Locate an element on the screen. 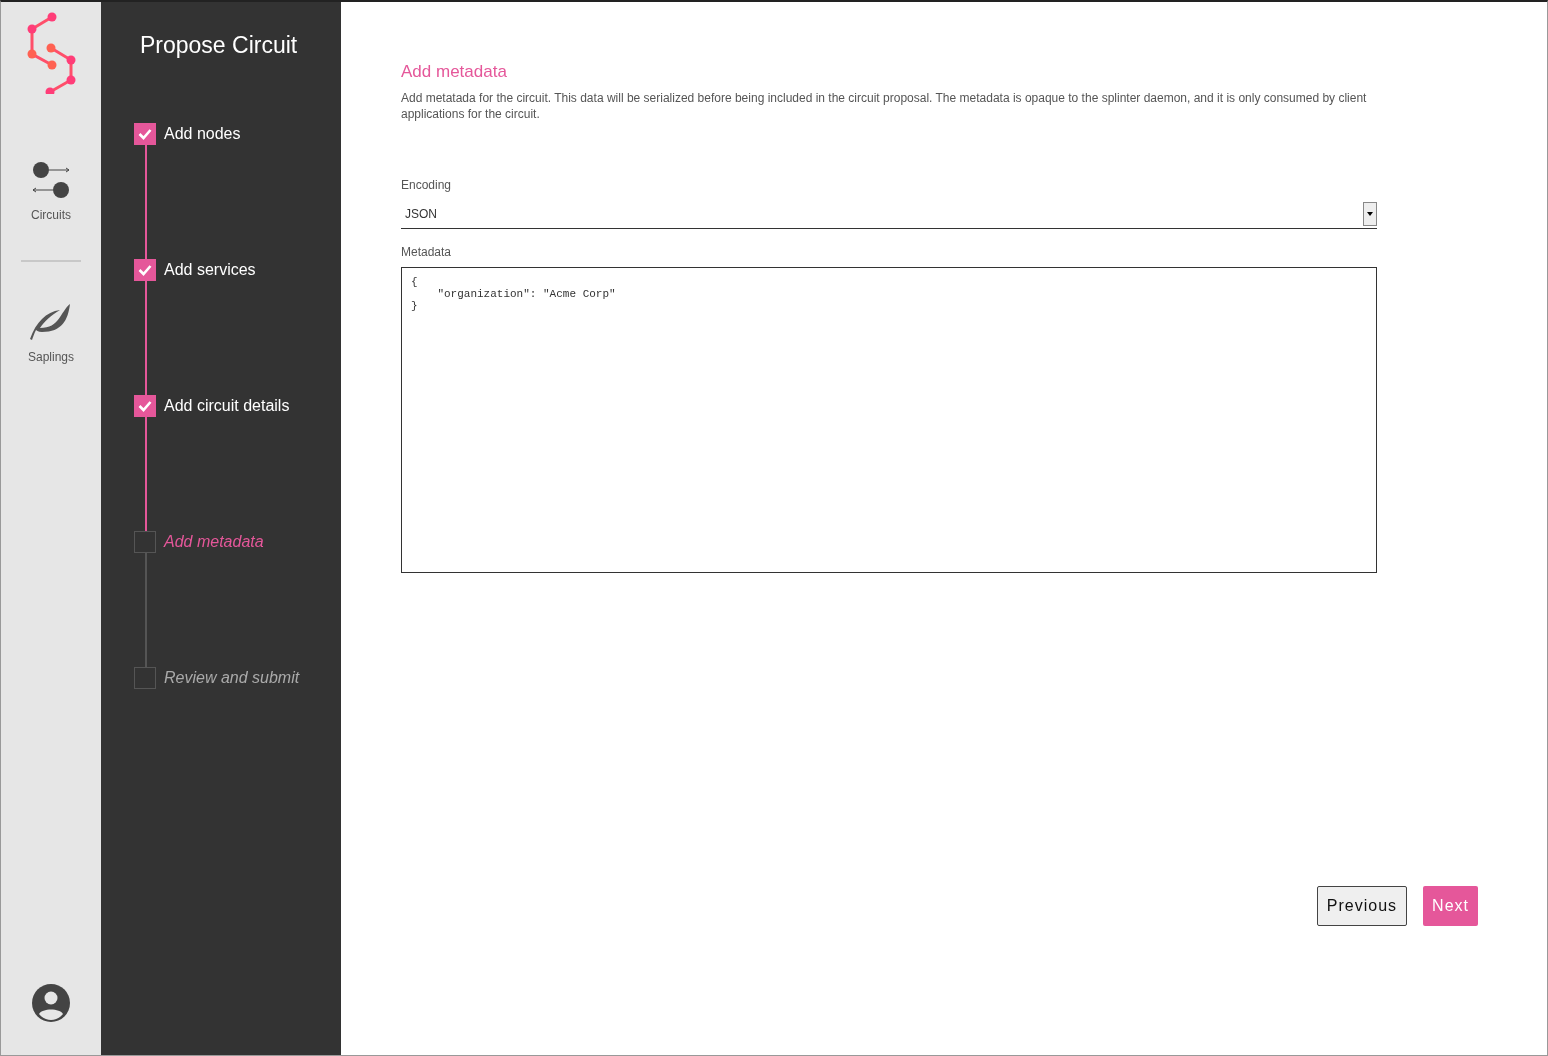 The height and width of the screenshot is (1056, 1548). circuits-icon is located at coordinates (51, 180).